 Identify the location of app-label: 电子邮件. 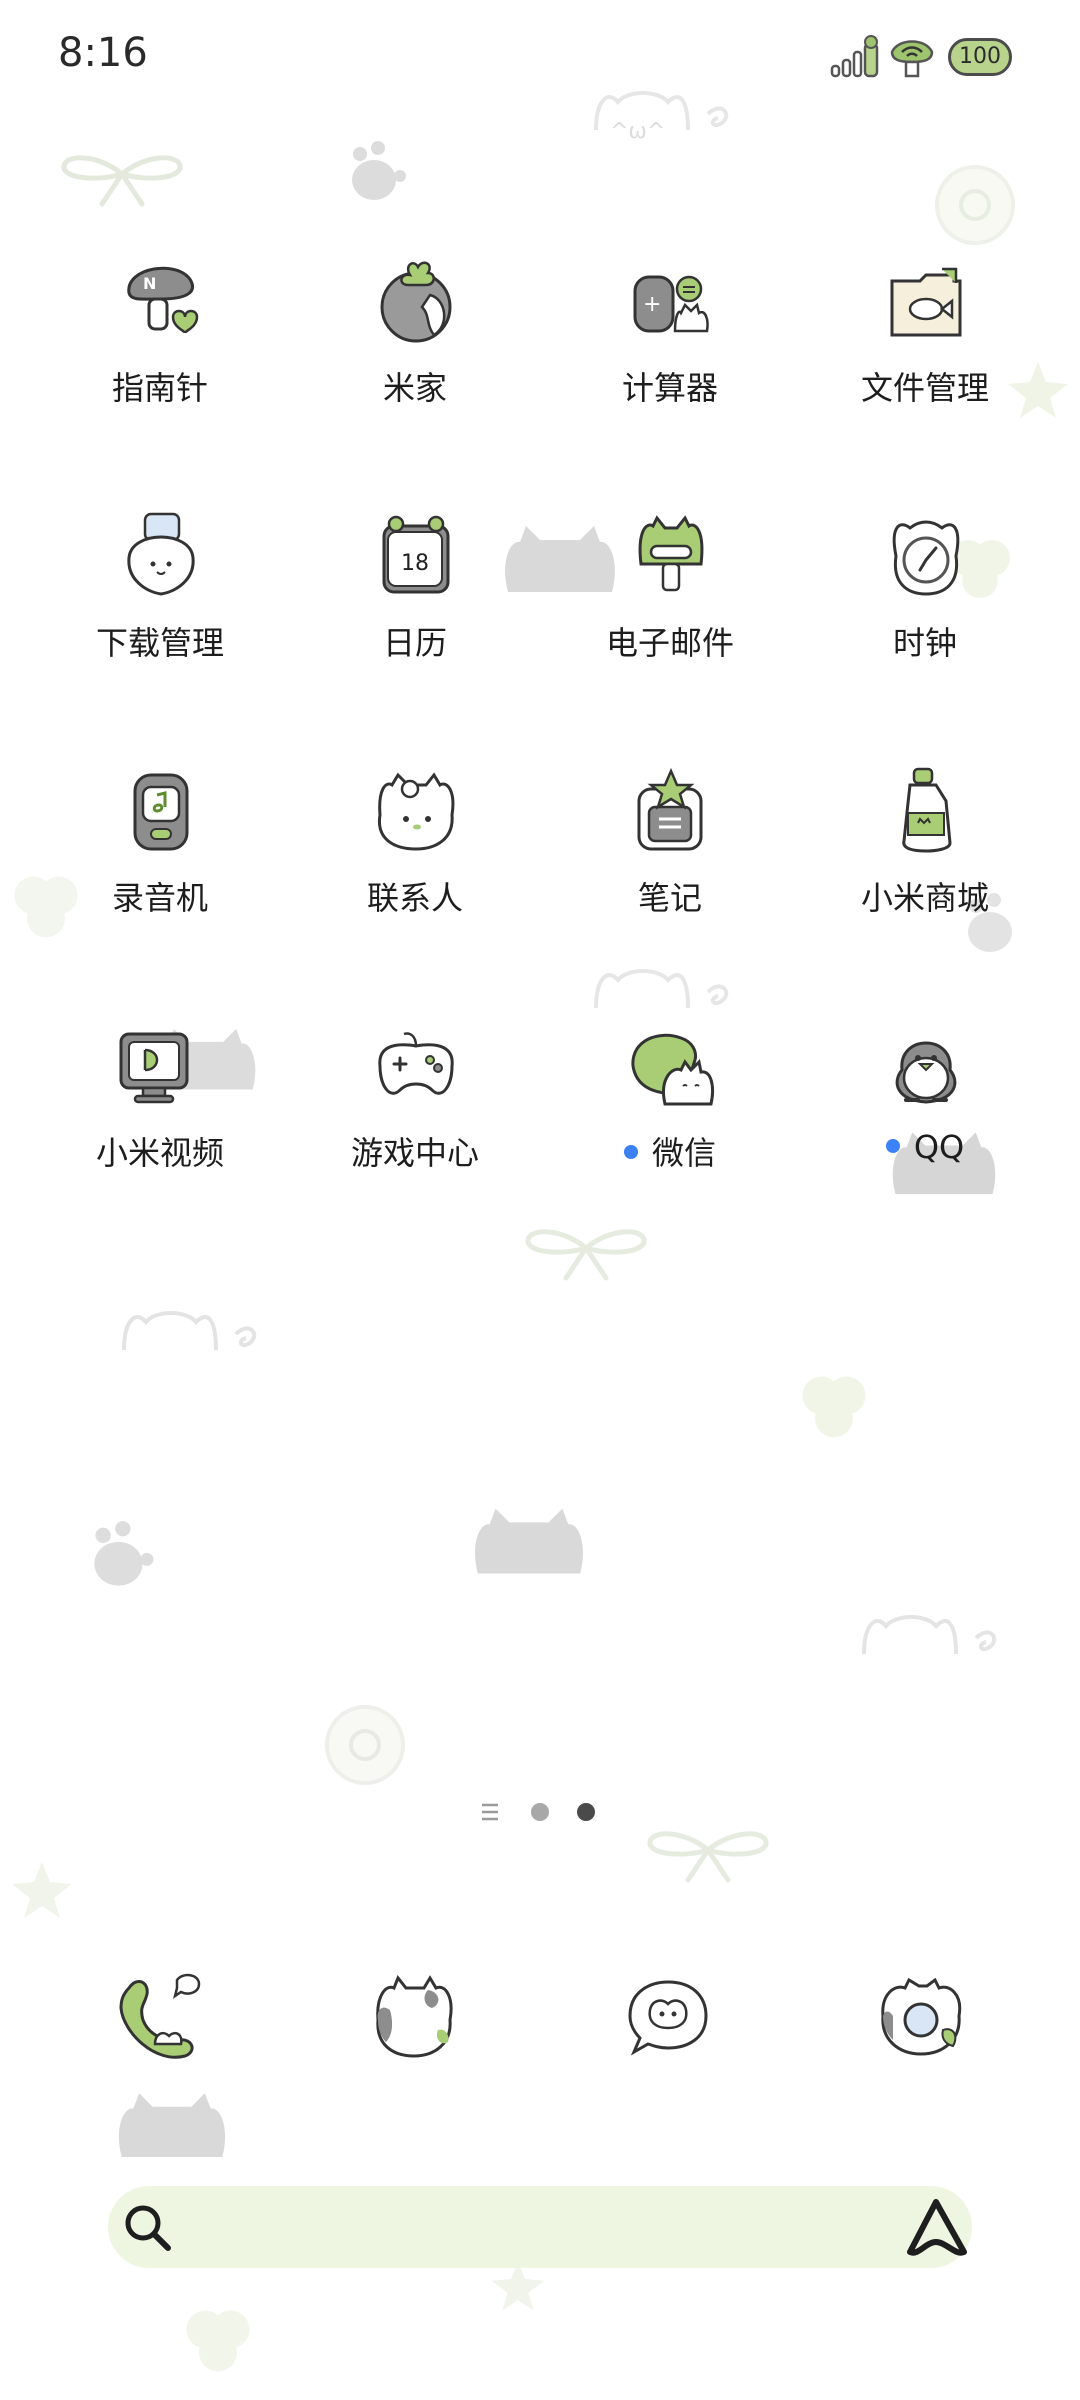
(669, 643).